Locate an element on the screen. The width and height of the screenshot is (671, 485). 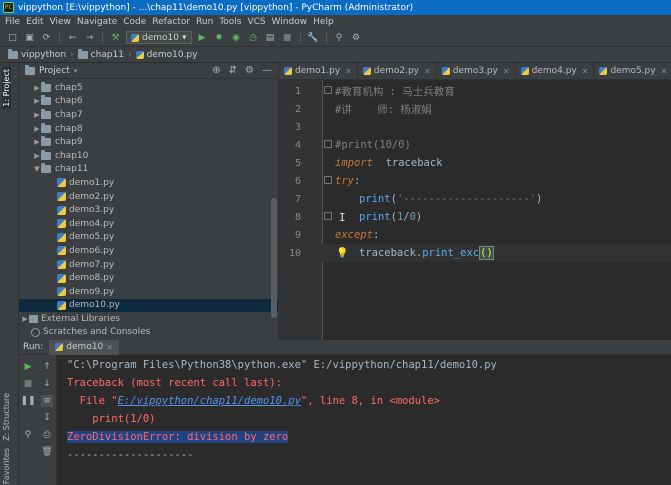
rerun-icon: ▶ is located at coordinates (28, 367).